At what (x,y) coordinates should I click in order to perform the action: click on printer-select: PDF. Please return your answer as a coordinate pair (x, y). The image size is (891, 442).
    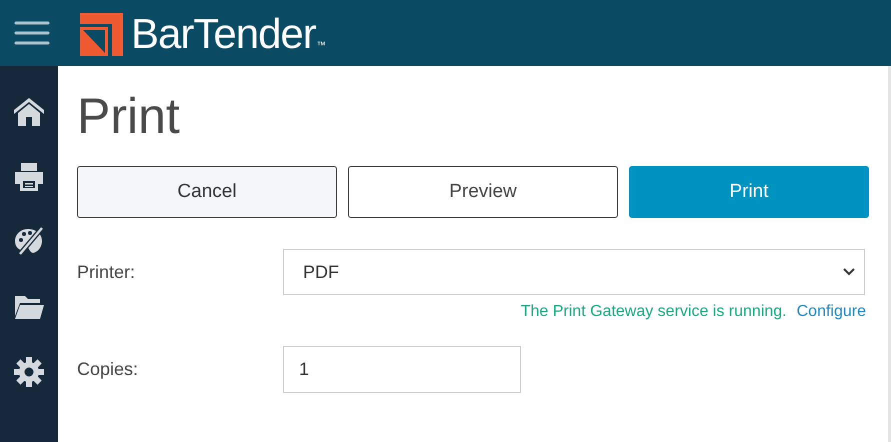
    Looking at the image, I should click on (574, 272).